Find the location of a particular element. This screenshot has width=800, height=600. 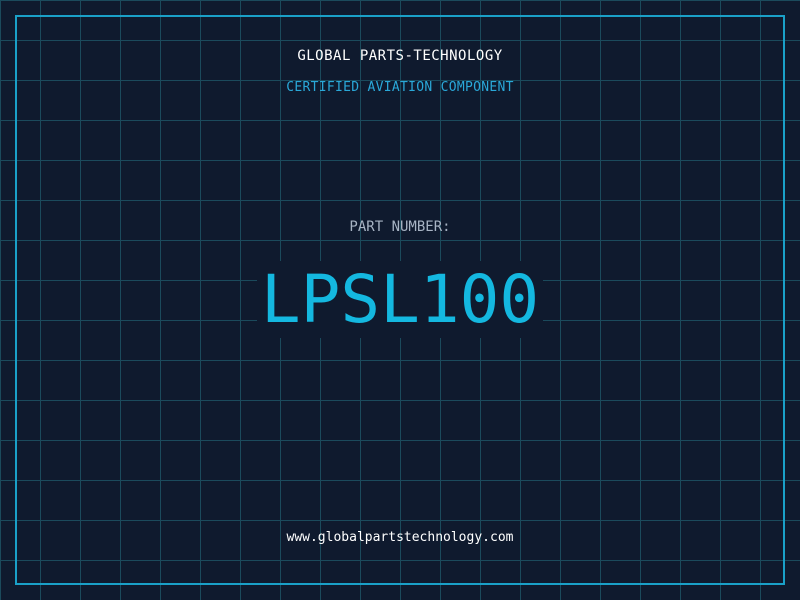

website-url: www.globalpartstechnology.com is located at coordinates (400, 537).